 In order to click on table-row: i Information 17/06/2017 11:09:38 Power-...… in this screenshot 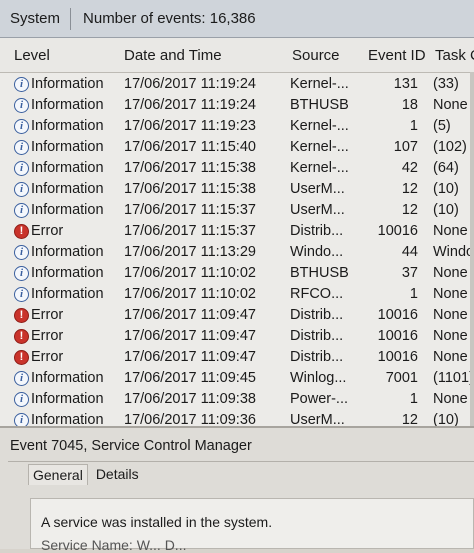, I will do `click(237, 399)`.